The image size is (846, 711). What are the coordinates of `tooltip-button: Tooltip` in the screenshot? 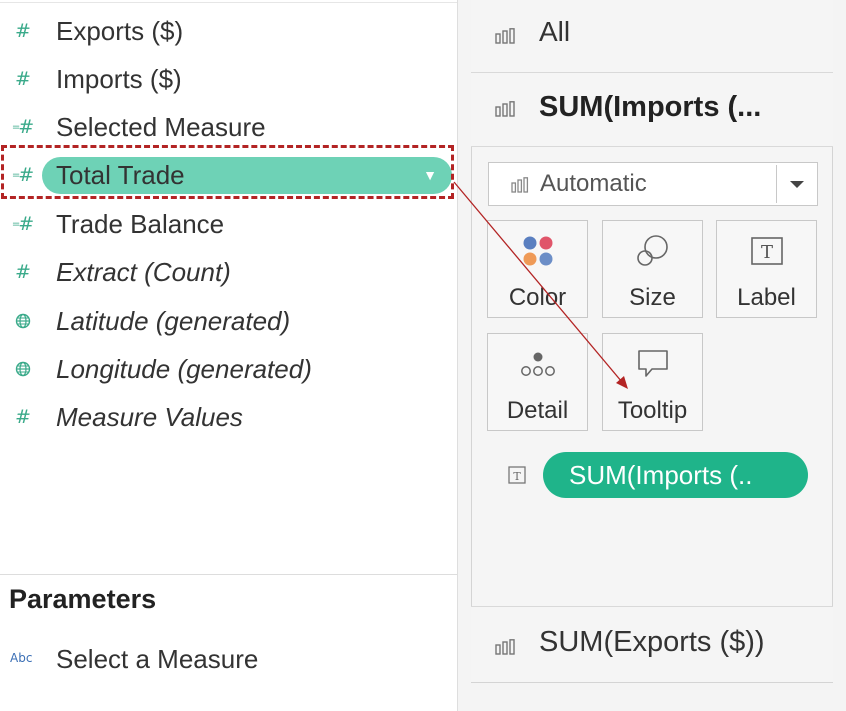 It's located at (652, 382).